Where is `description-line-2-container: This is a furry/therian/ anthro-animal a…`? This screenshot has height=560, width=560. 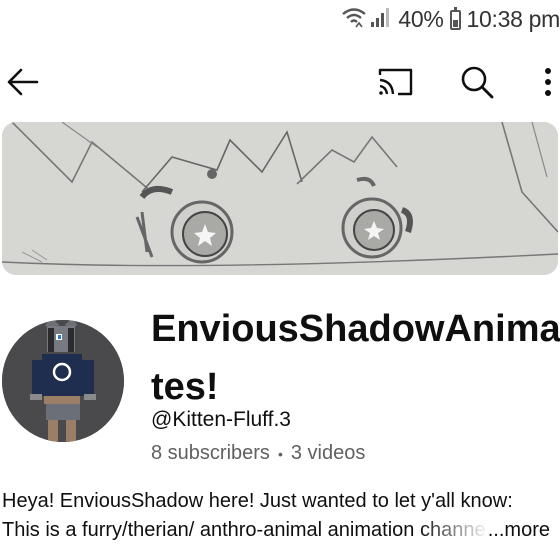
description-line-2-container: This is a furry/therian/ anthro-animal a… is located at coordinates (280, 530).